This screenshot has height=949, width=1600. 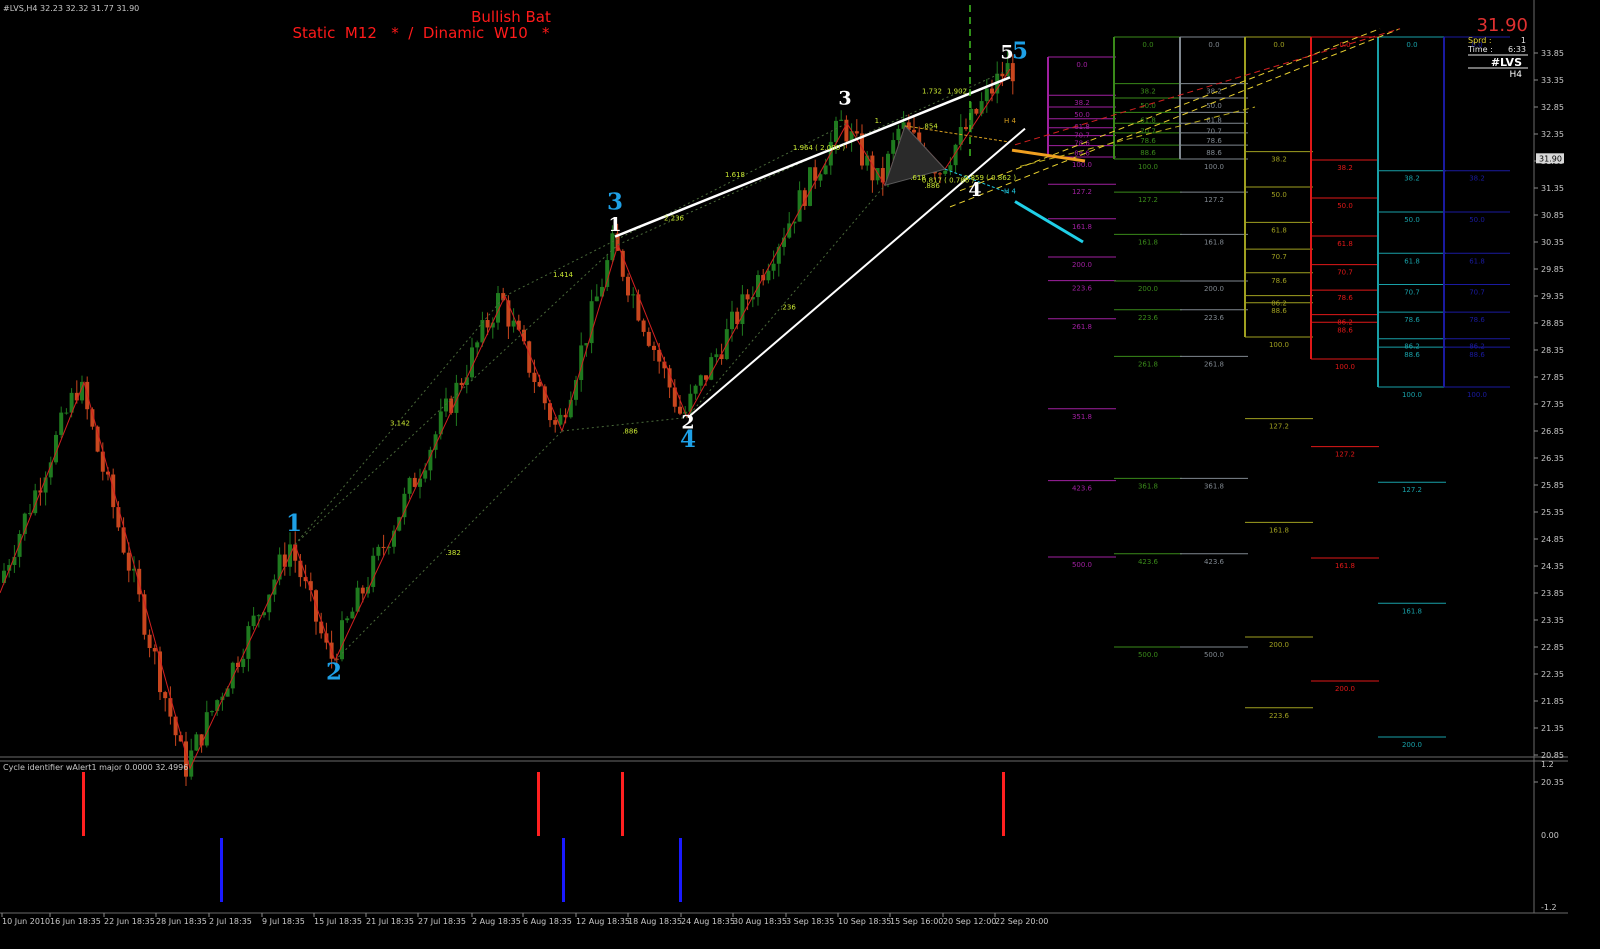 I want to click on wave-label-white: 1, so click(x=614, y=225).